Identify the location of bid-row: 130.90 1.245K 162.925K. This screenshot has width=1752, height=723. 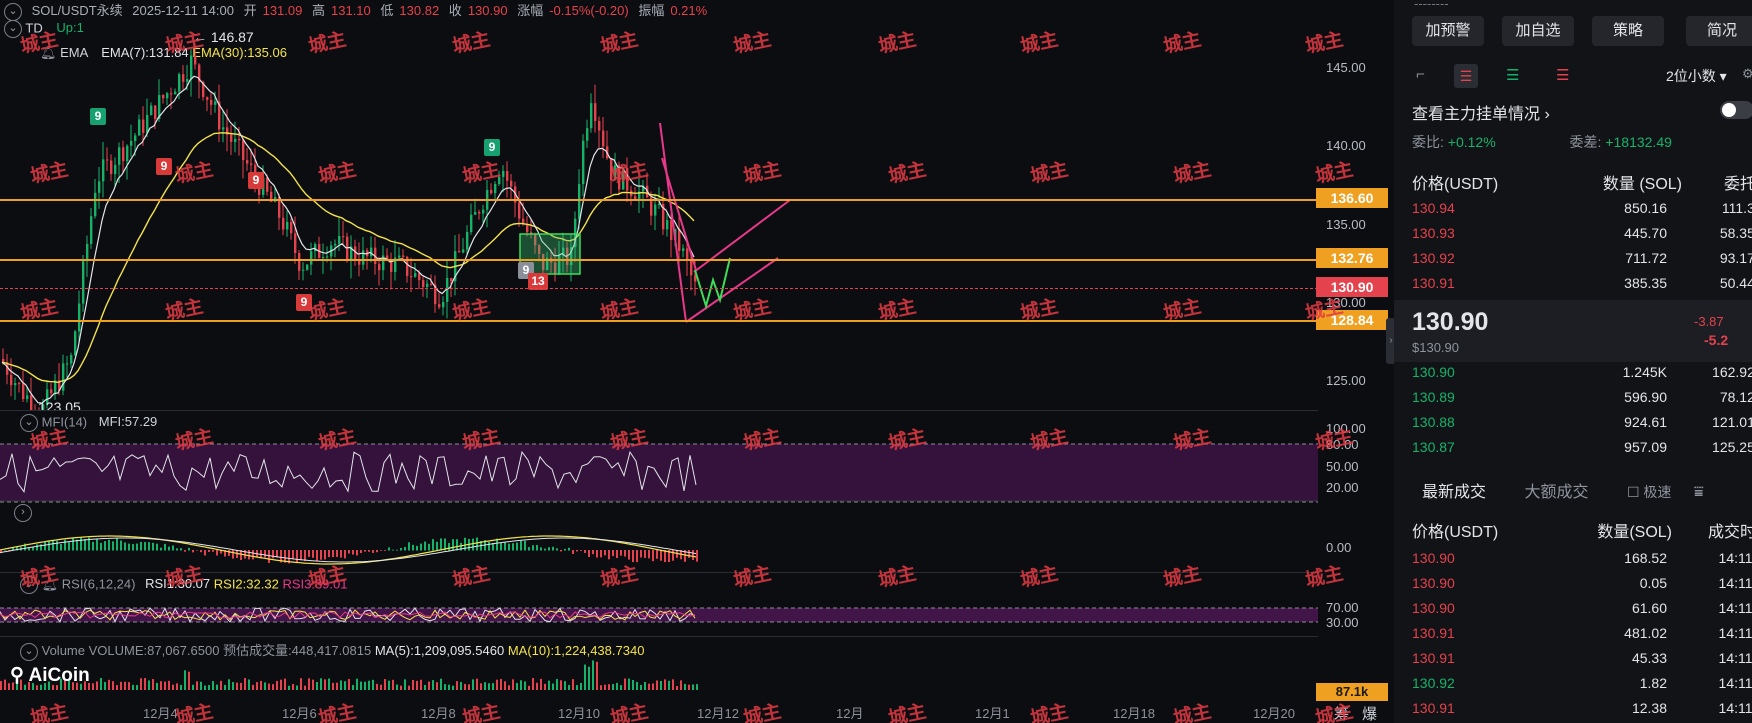
(1582, 376).